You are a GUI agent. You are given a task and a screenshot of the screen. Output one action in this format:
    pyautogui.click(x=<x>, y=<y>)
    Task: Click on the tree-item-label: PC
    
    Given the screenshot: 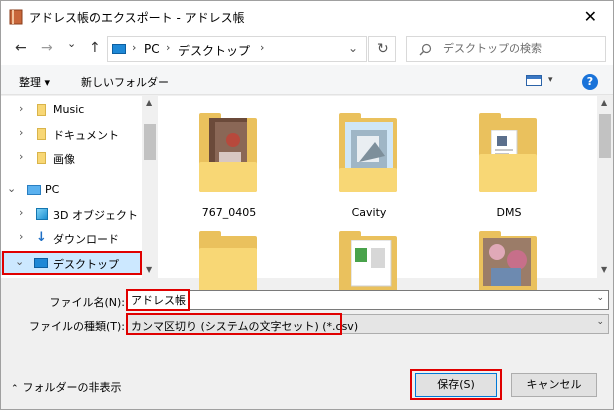 What is the action you would take?
    pyautogui.click(x=52, y=189)
    